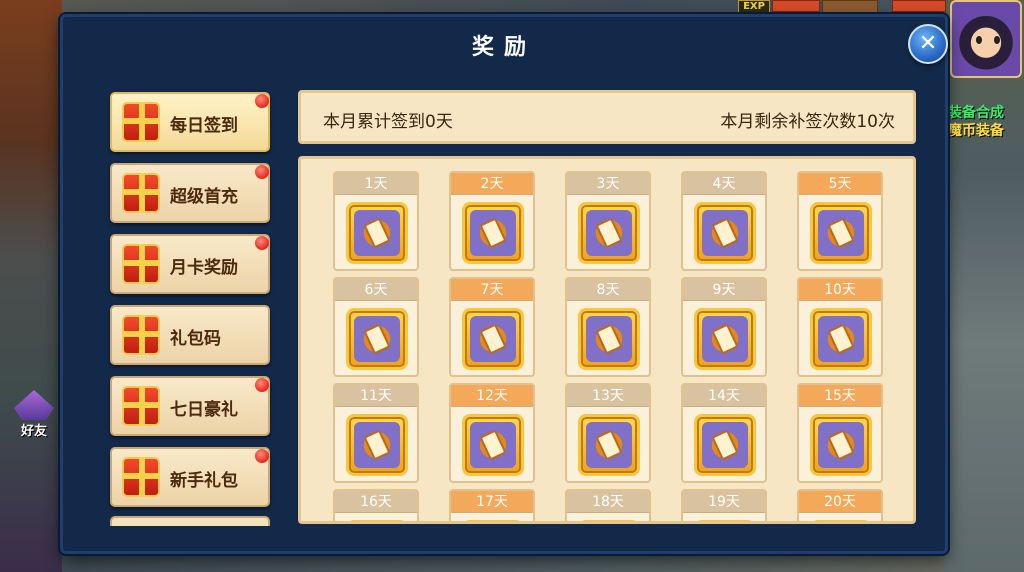 This screenshot has width=1024, height=572. What do you see at coordinates (607, 117) in the screenshot?
I see `checkin-info-bar: 本月累计签到0天 本月剩余补签次数10次` at bounding box center [607, 117].